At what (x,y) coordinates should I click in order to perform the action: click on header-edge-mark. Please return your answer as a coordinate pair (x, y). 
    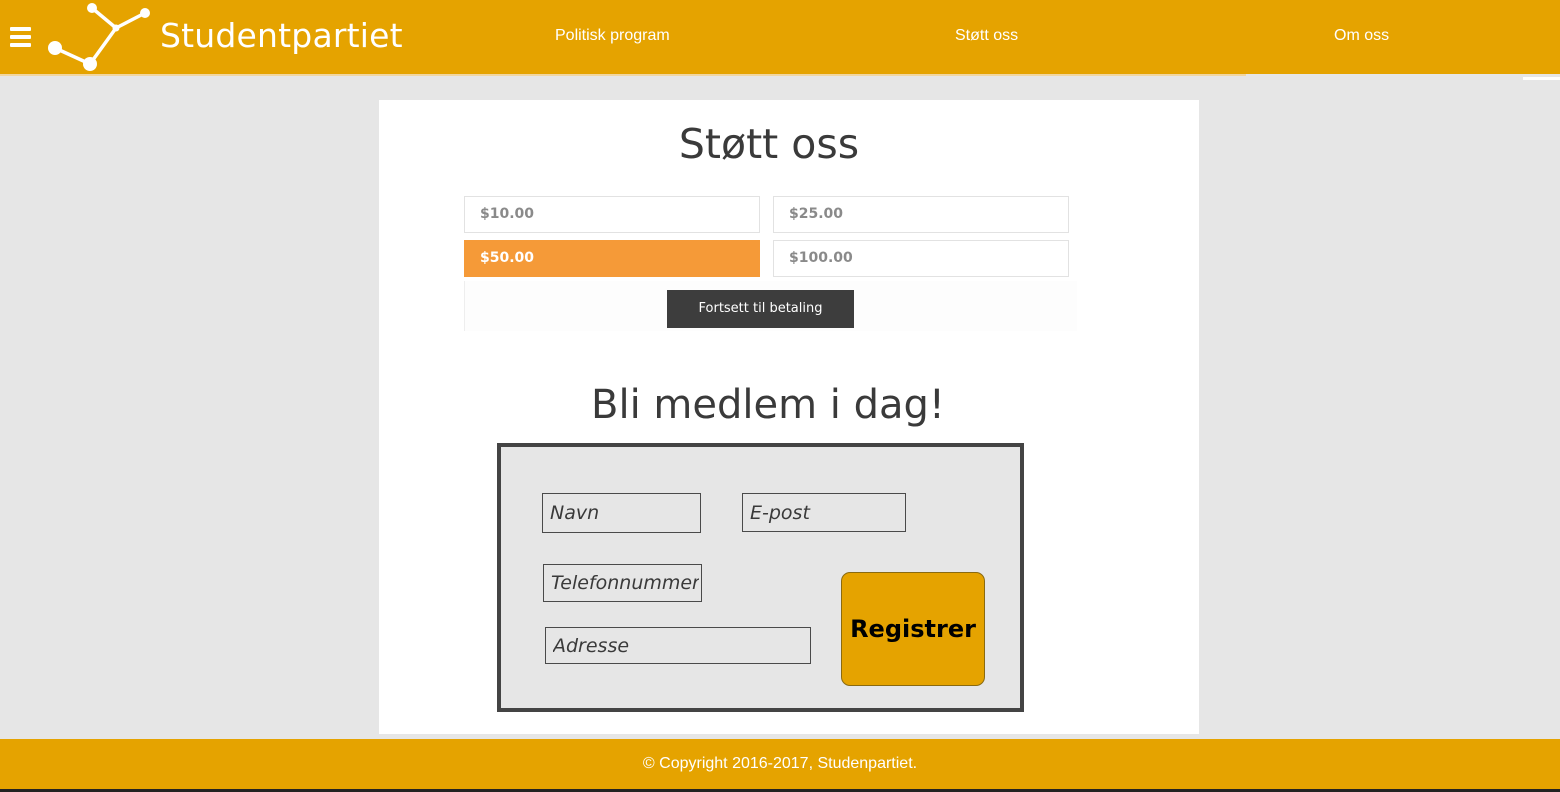
    Looking at the image, I should click on (1541, 78).